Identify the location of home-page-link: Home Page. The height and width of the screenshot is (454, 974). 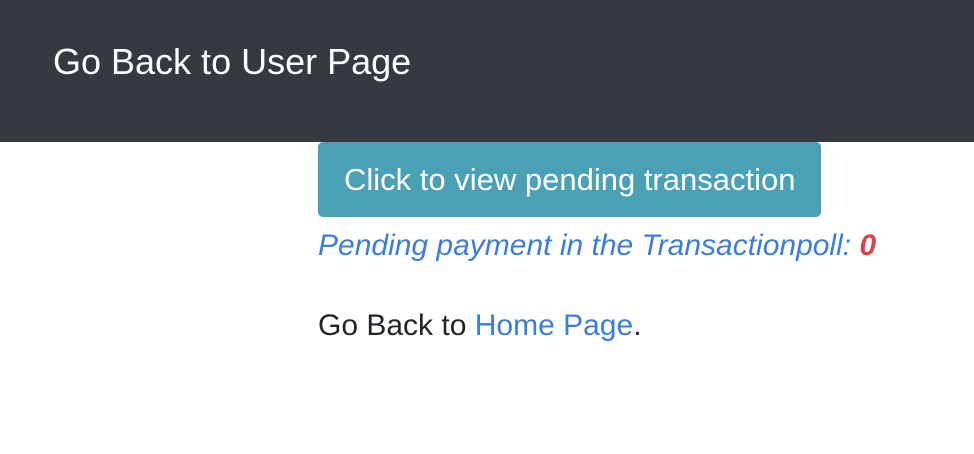
(554, 325).